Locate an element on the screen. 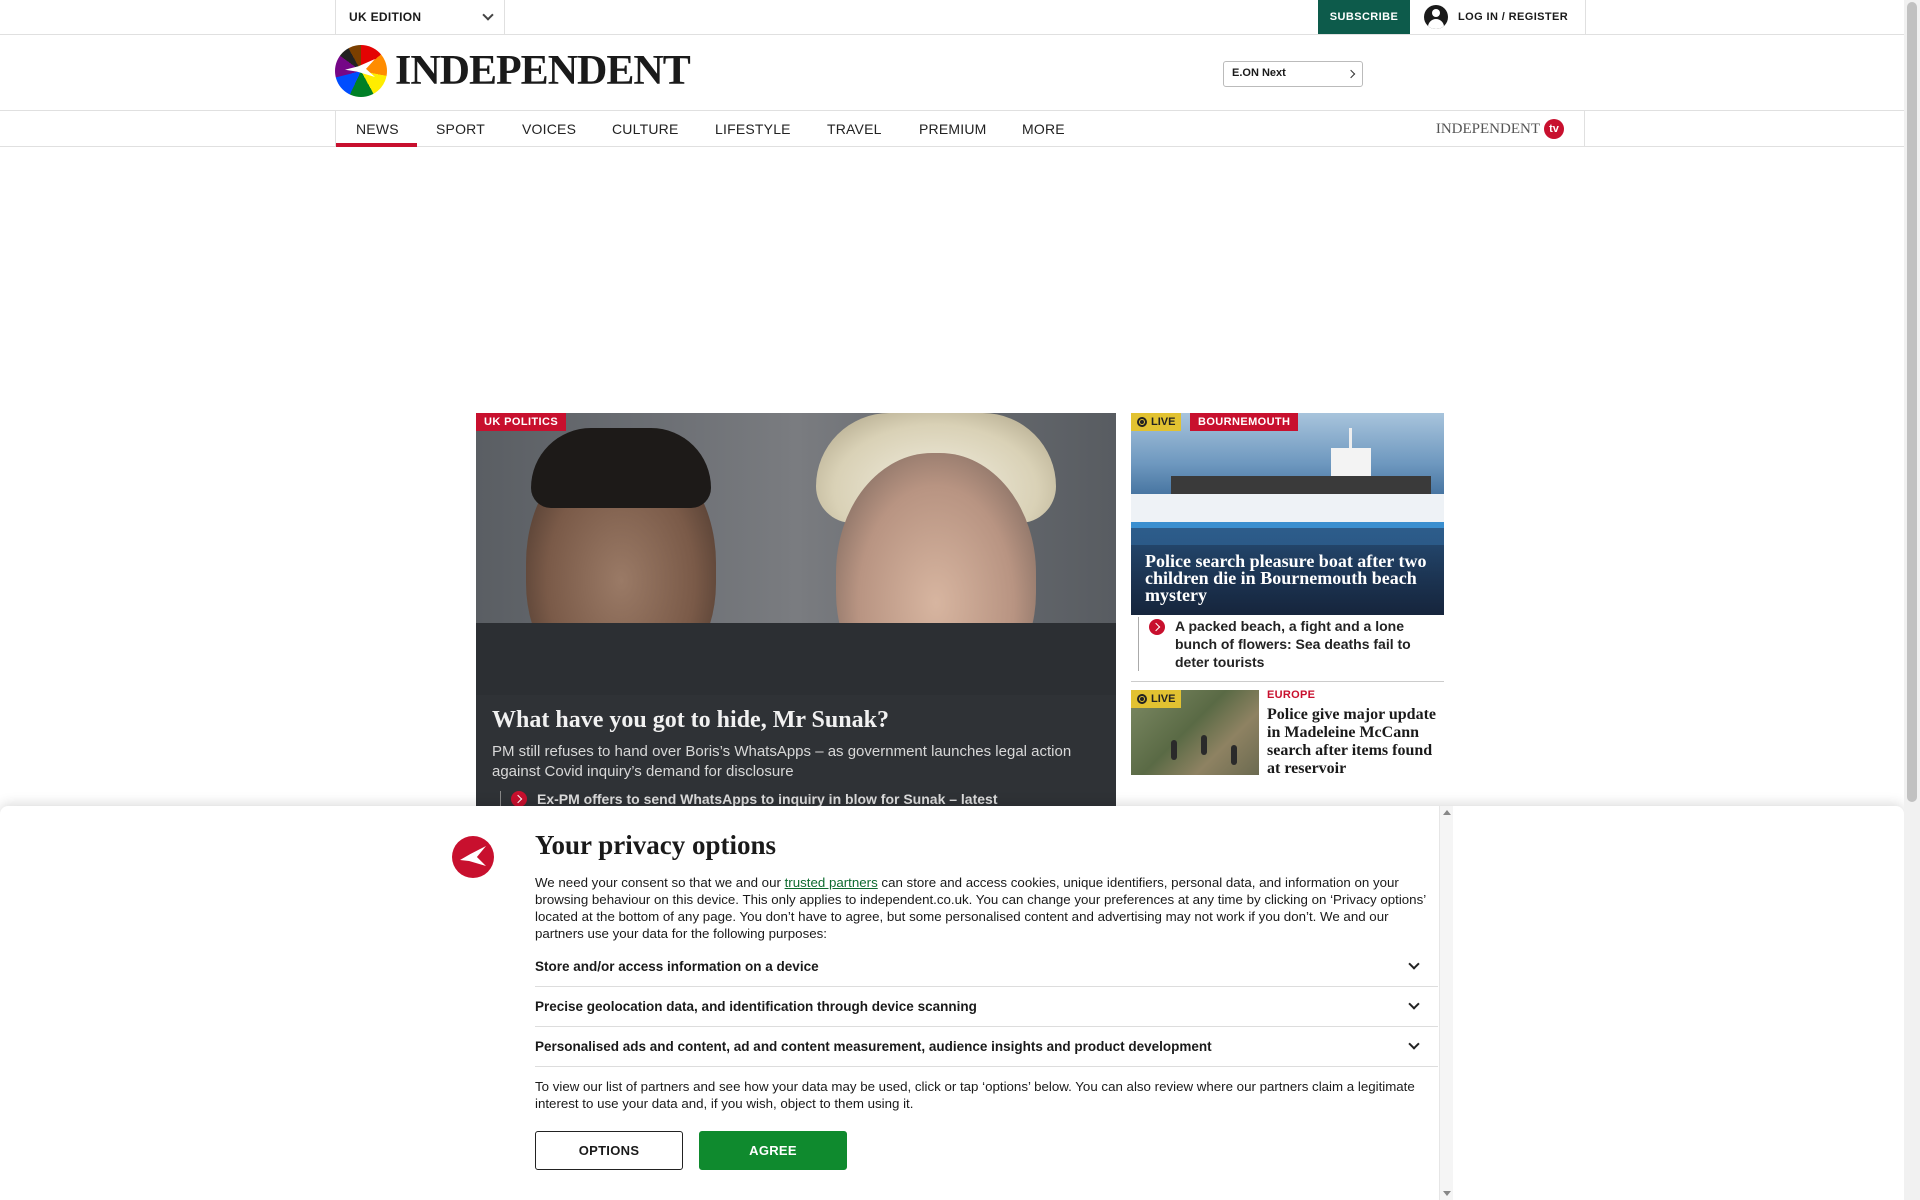  login-register-link: LOG IN / REGISTER is located at coordinates (1498, 17).